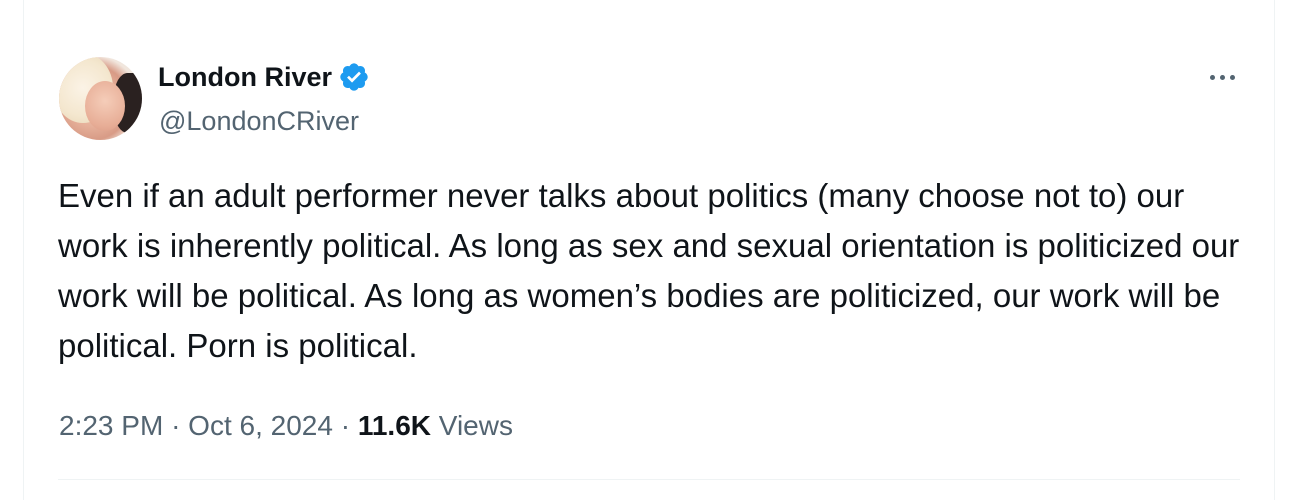  What do you see at coordinates (649, 479) in the screenshot?
I see `divider` at bounding box center [649, 479].